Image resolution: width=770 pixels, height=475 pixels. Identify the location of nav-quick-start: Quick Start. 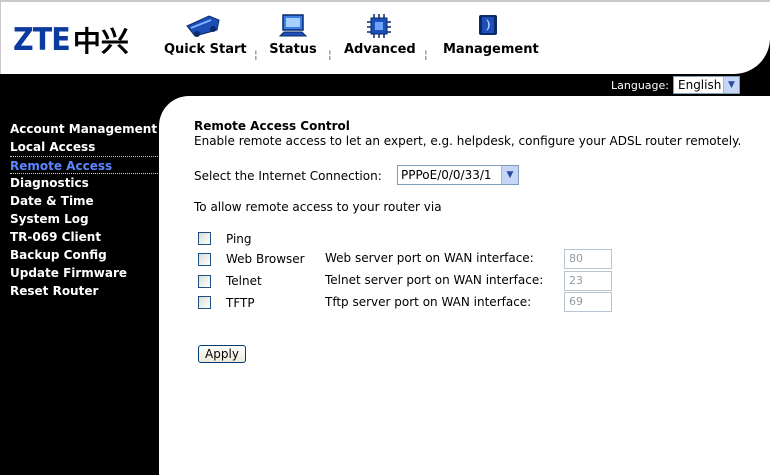
(205, 34).